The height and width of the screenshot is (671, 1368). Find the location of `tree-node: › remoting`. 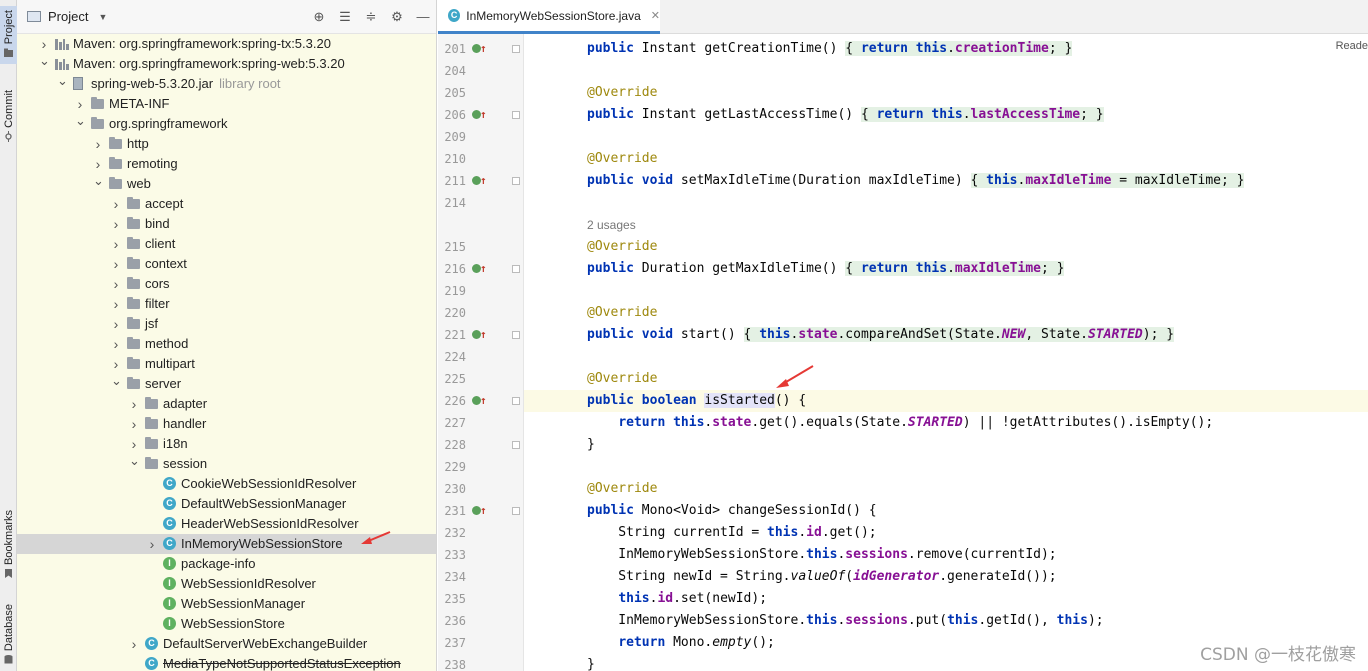

tree-node: › remoting is located at coordinates (226, 164).